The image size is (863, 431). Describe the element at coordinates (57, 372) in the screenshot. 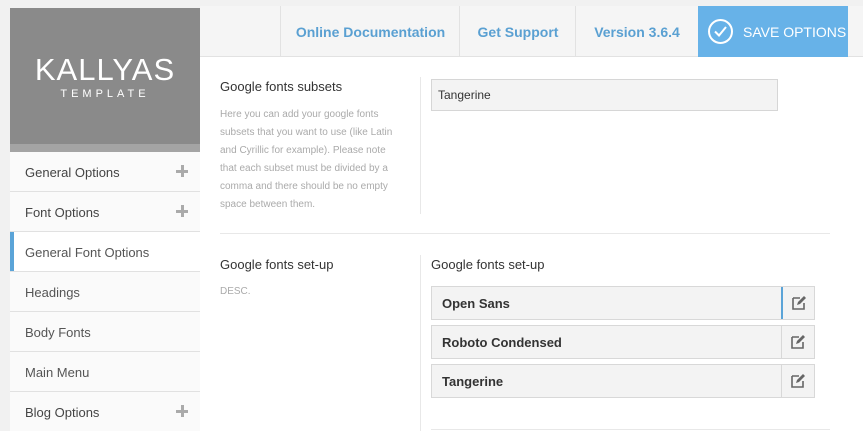

I see `sidebar-item-label: Main Menu` at that location.